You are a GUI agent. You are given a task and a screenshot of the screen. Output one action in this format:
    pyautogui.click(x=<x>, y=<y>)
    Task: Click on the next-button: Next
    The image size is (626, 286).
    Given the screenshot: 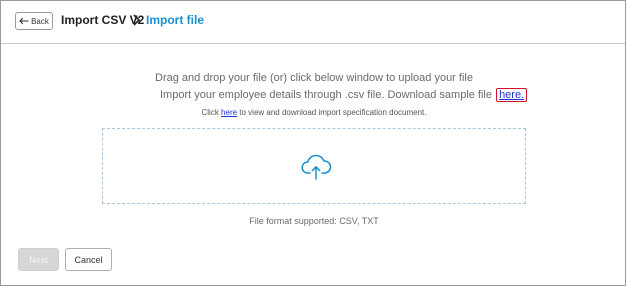 What is the action you would take?
    pyautogui.click(x=38, y=259)
    